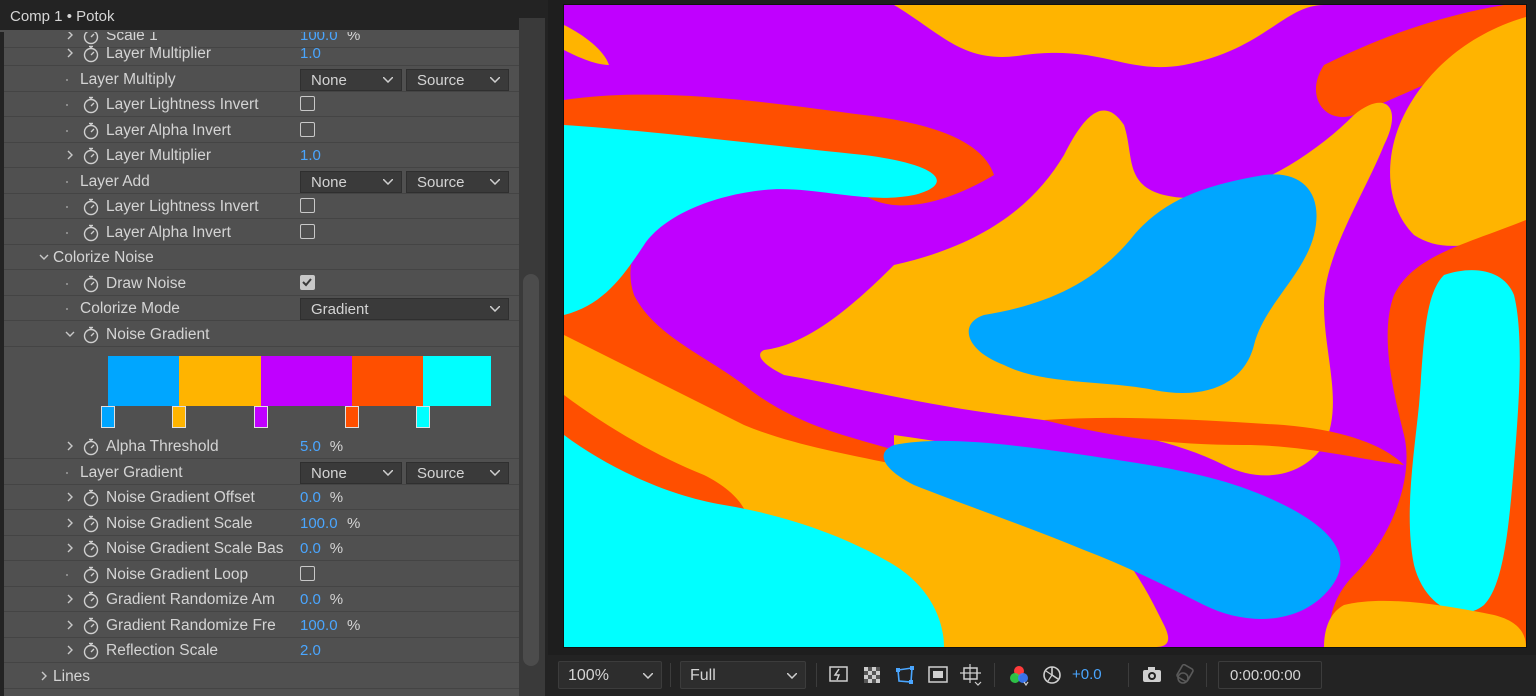  What do you see at coordinates (310, 650) in the screenshot?
I see `property-value: 2.0` at bounding box center [310, 650].